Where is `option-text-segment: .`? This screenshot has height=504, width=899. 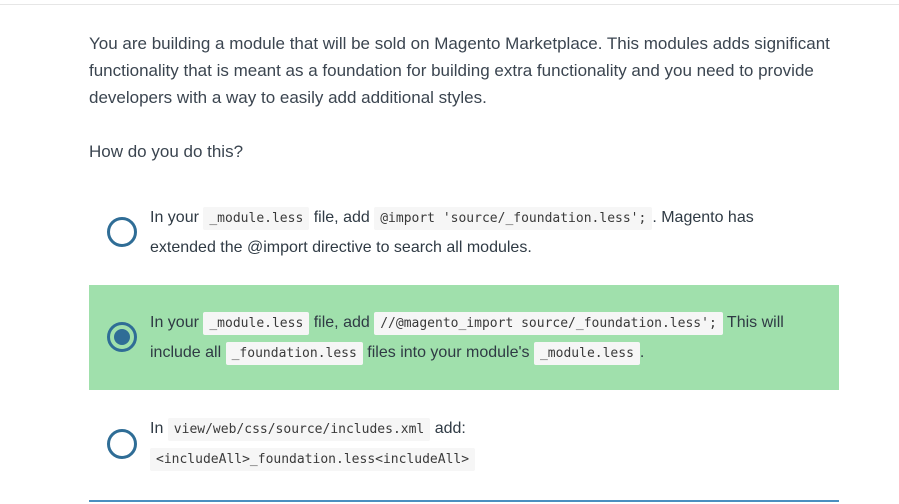
option-text-segment: . is located at coordinates (642, 352).